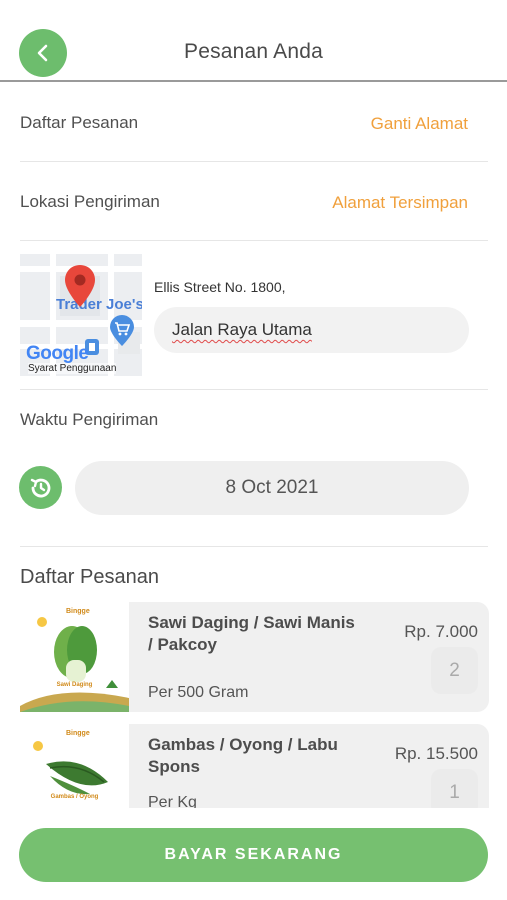 Image resolution: width=507 pixels, height=900 pixels. What do you see at coordinates (74, 685) in the screenshot?
I see `product-image-caption: Sawi Daging` at bounding box center [74, 685].